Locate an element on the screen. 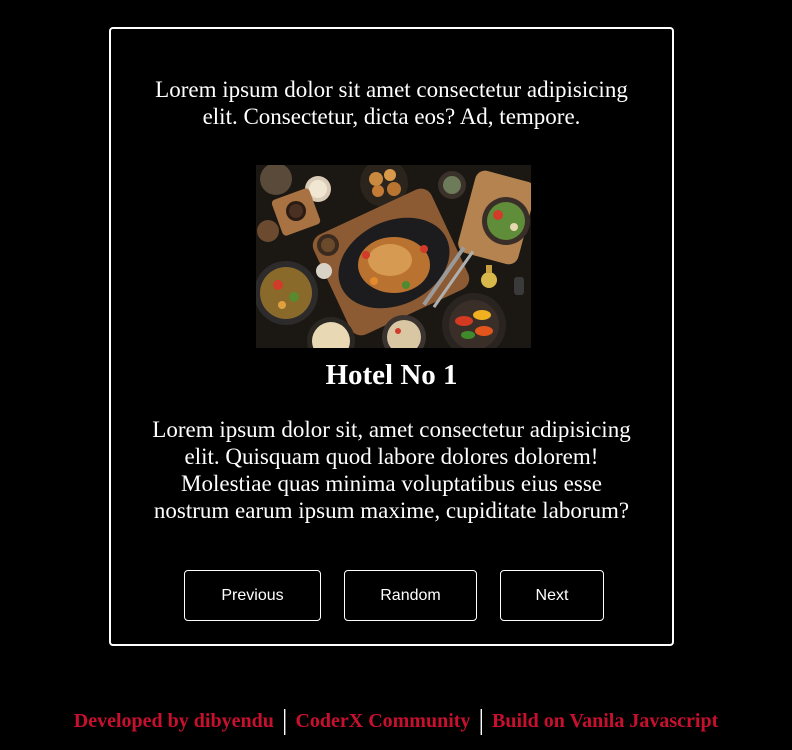 Image resolution: width=792 pixels, height=750 pixels. random-button: Random is located at coordinates (410, 595).